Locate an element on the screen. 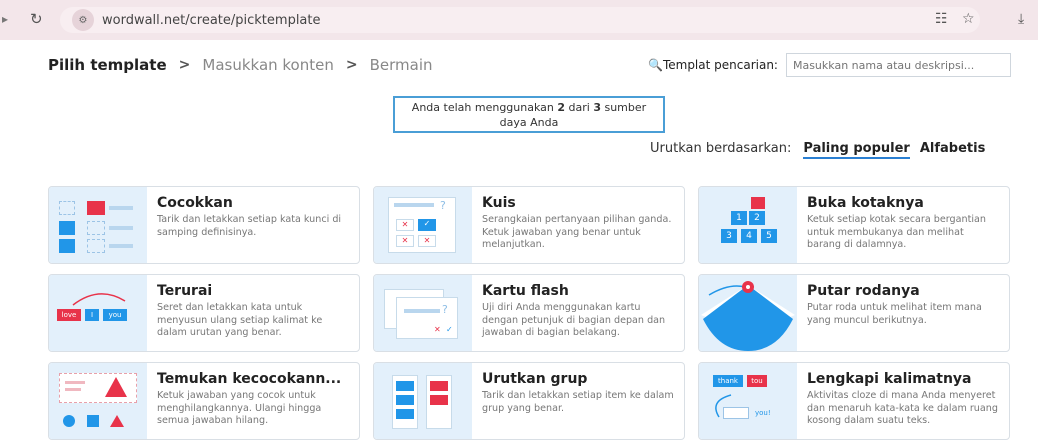 The image size is (1038, 448). template-title: Kartu flash is located at coordinates (525, 291).